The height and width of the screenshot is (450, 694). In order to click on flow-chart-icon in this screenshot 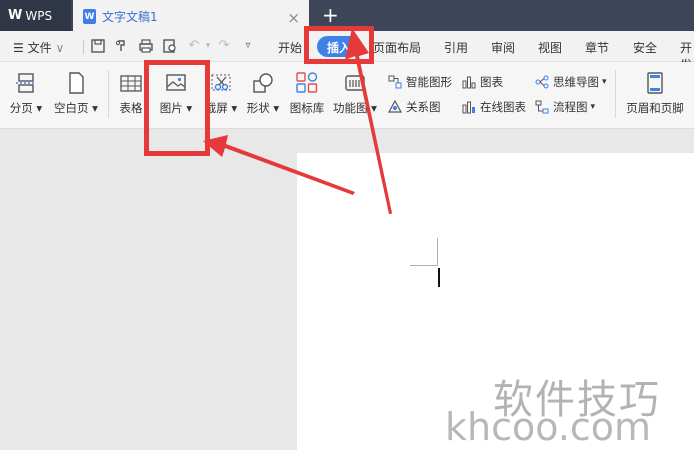, I will do `click(542, 107)`.